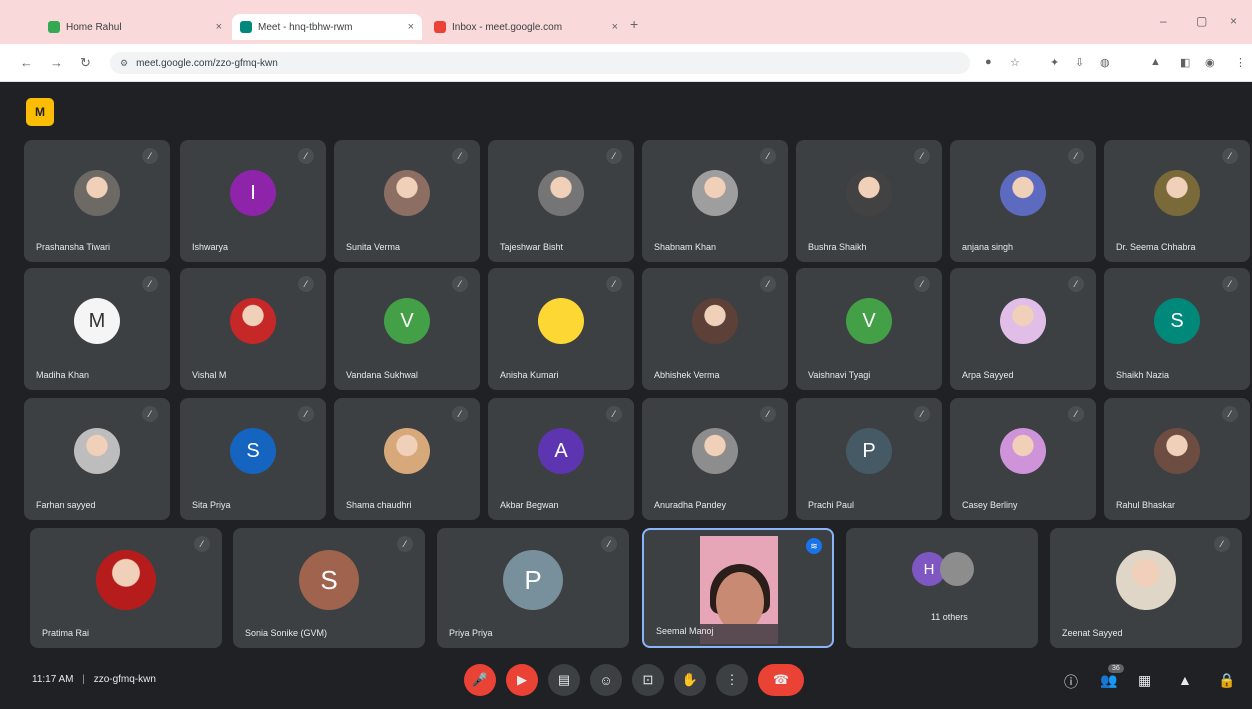  Describe the element at coordinates (988, 375) in the screenshot. I see `participant-name: Arpa Sayyed` at that location.